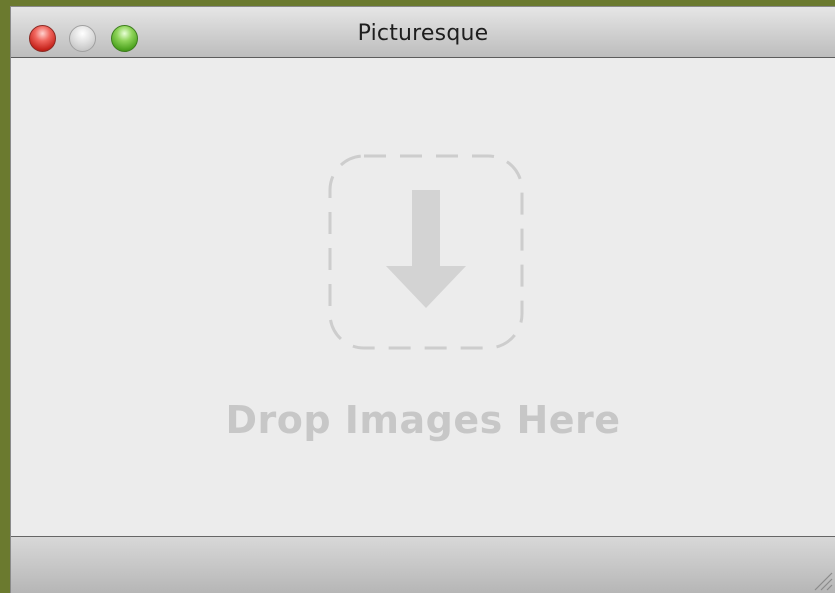  I want to click on window-title: Picturesque, so click(423, 33).